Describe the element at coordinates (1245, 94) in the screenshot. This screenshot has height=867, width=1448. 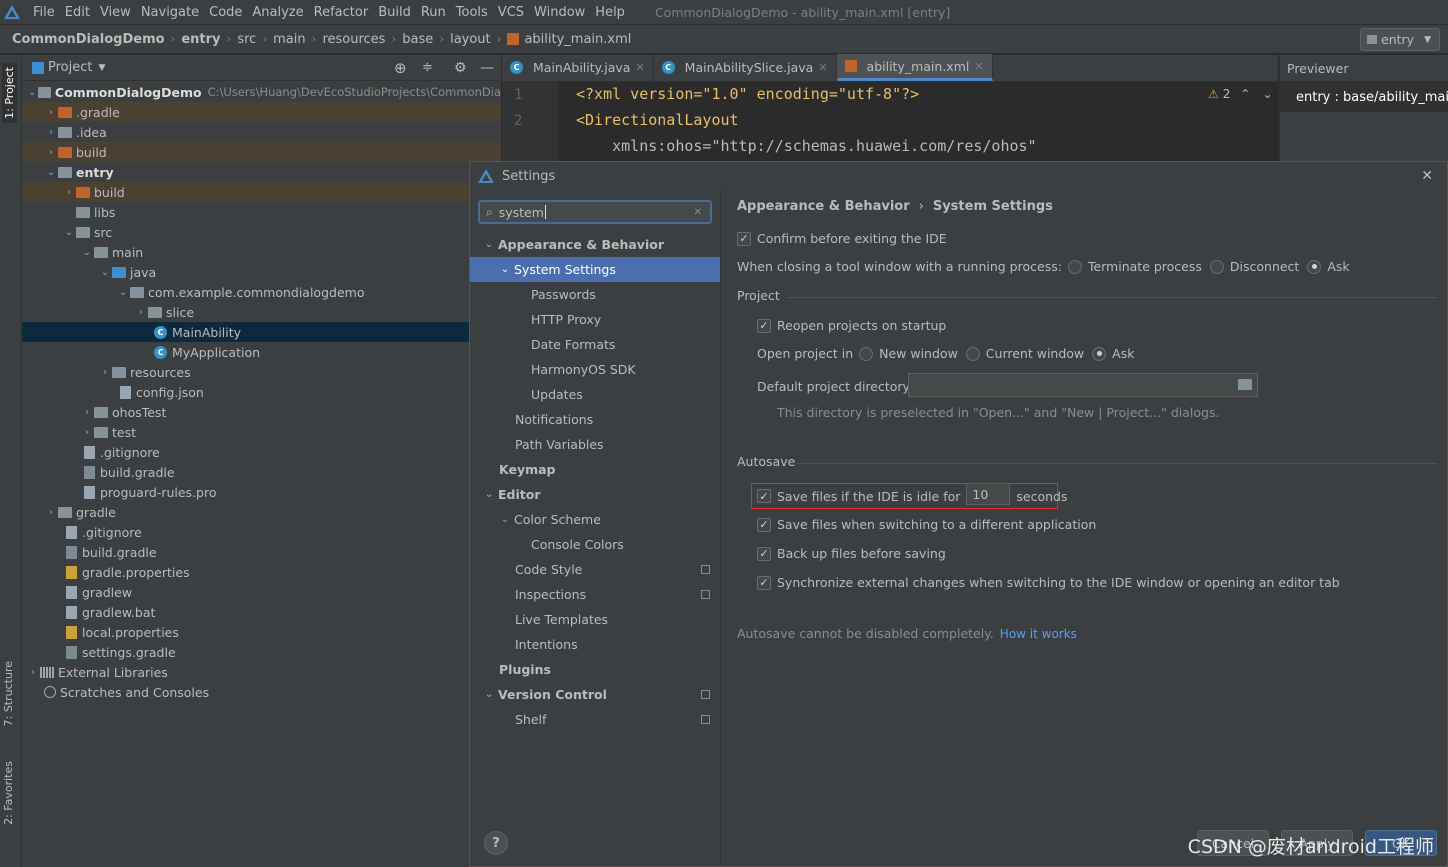
I see `chevron-up-icon: ⌃` at that location.